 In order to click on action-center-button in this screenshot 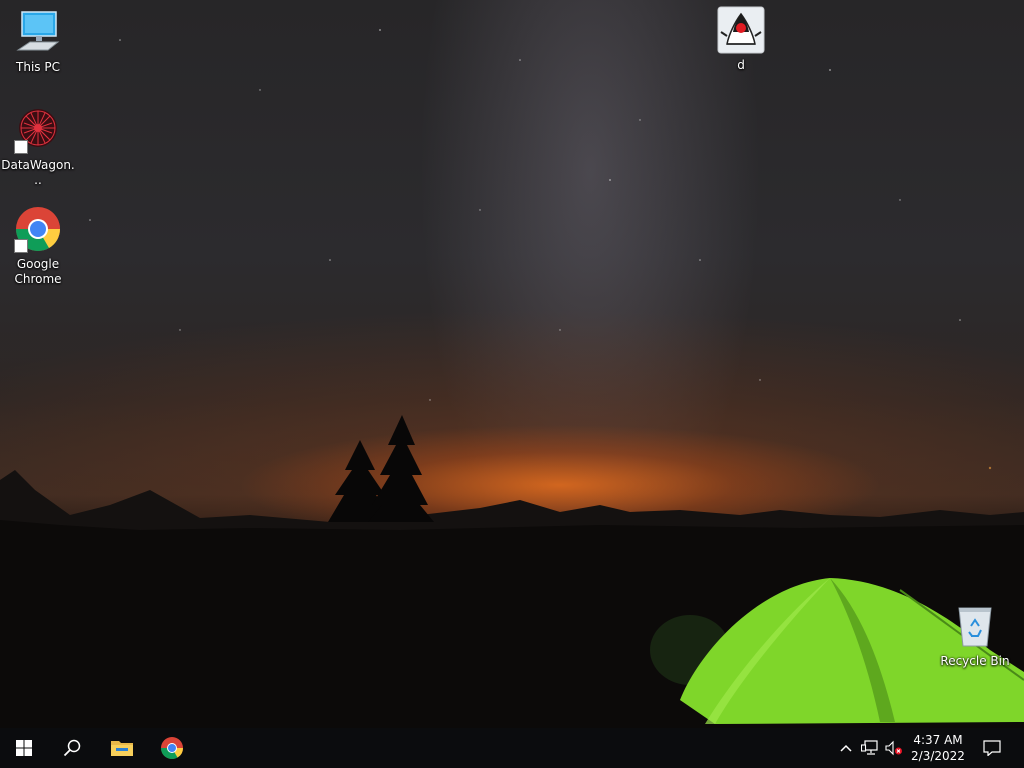, I will do `click(992, 748)`.